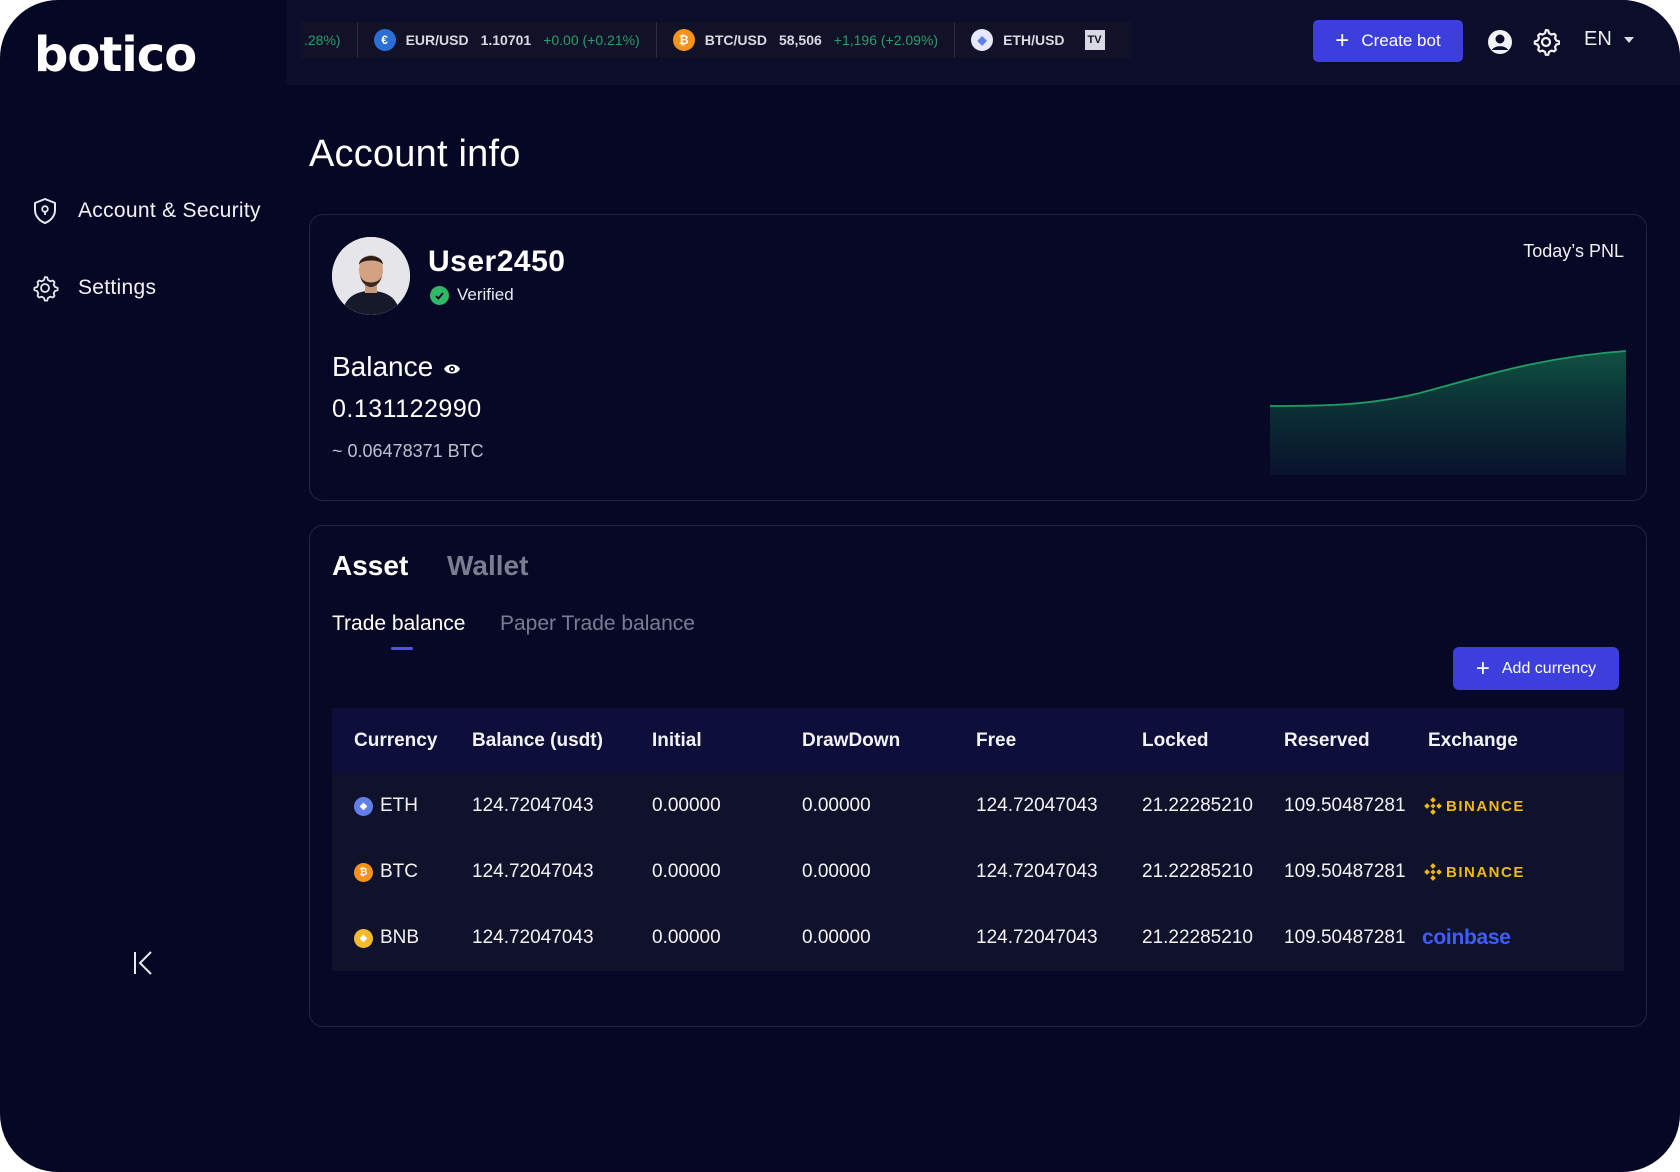  I want to click on ticker-item-btc-usd: ₿ BTC/USD 58,506 +1,196 (+2.09%), so click(806, 40).